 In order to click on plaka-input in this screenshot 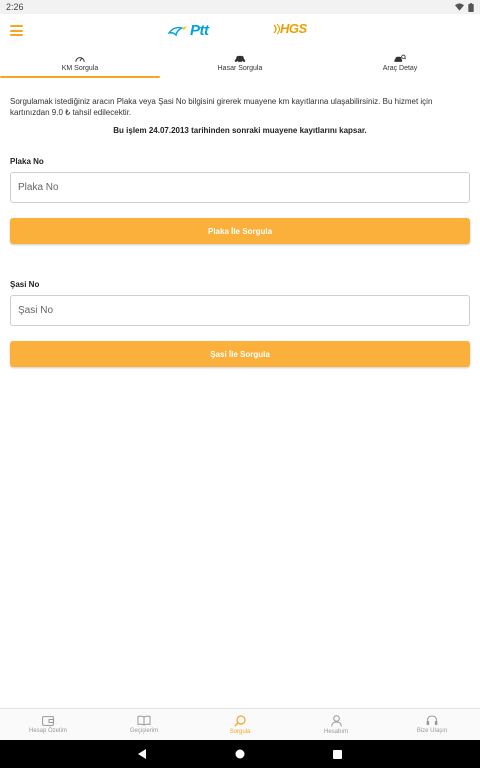, I will do `click(240, 187)`.